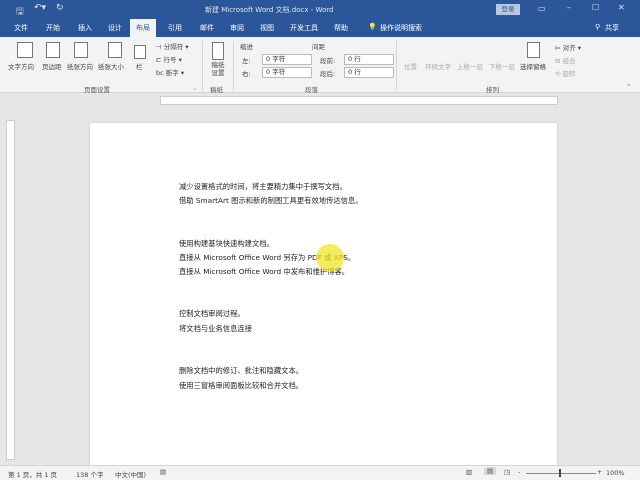  Describe the element at coordinates (287, 59) in the screenshot. I see `indent-left-input: 0 字符` at that location.